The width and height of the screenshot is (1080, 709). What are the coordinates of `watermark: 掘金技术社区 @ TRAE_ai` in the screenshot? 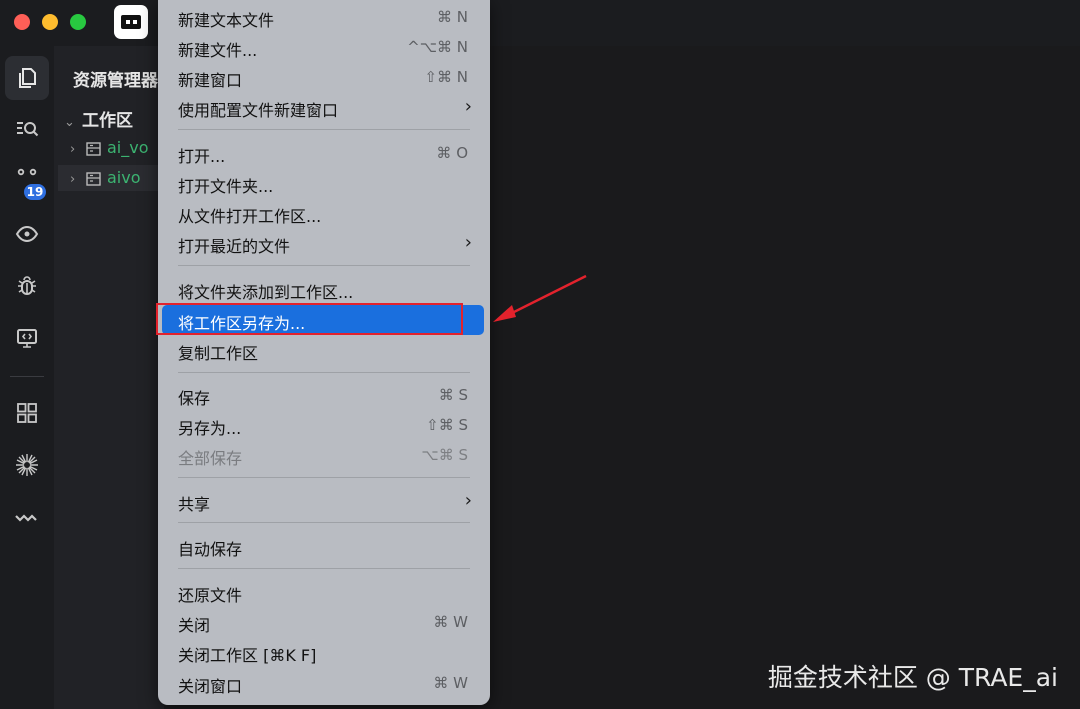 It's located at (912, 677).